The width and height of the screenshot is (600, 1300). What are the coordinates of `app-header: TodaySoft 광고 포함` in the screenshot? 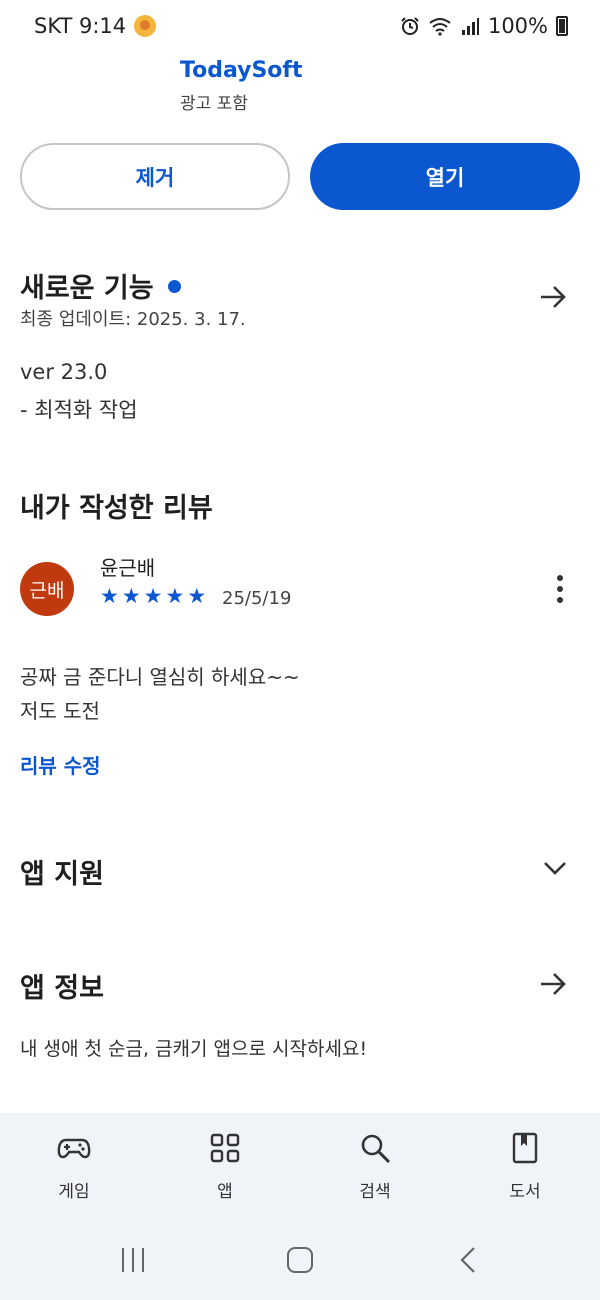 It's located at (241, 86).